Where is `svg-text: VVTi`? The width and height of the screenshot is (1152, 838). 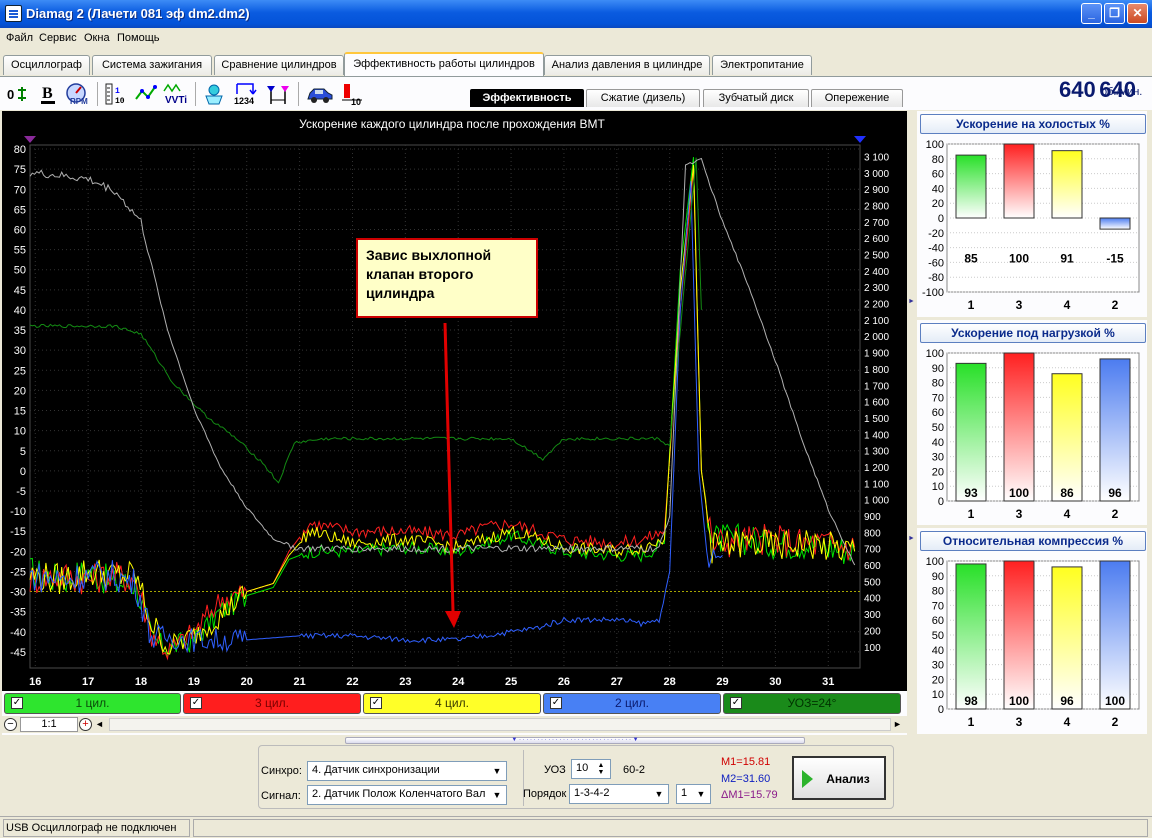
svg-text: VVTi is located at coordinates (176, 100).